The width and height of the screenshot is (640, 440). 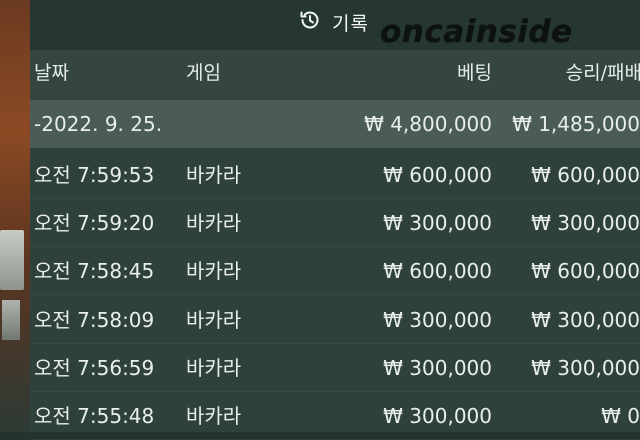 I want to click on history-title-bar: 기록 oncainside, so click(x=335, y=25).